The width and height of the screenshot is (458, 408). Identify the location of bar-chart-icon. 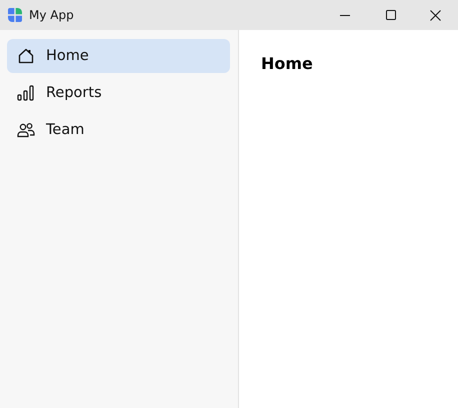
(26, 93).